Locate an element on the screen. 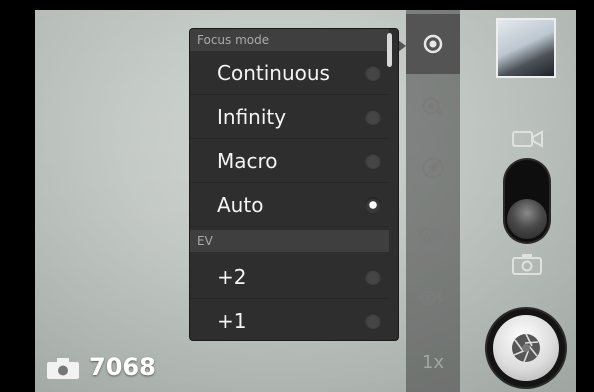 The width and height of the screenshot is (594, 392). radio-button-selected is located at coordinates (373, 205).